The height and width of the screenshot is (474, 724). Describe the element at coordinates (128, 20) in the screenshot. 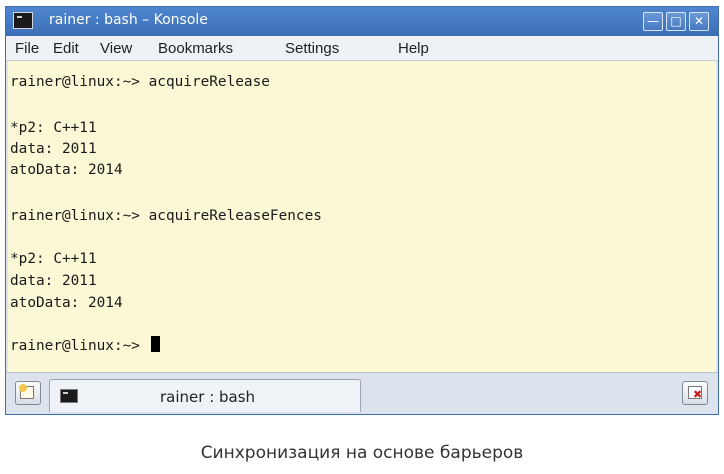

I see `window-title: rainer : bash – Konsole` at that location.